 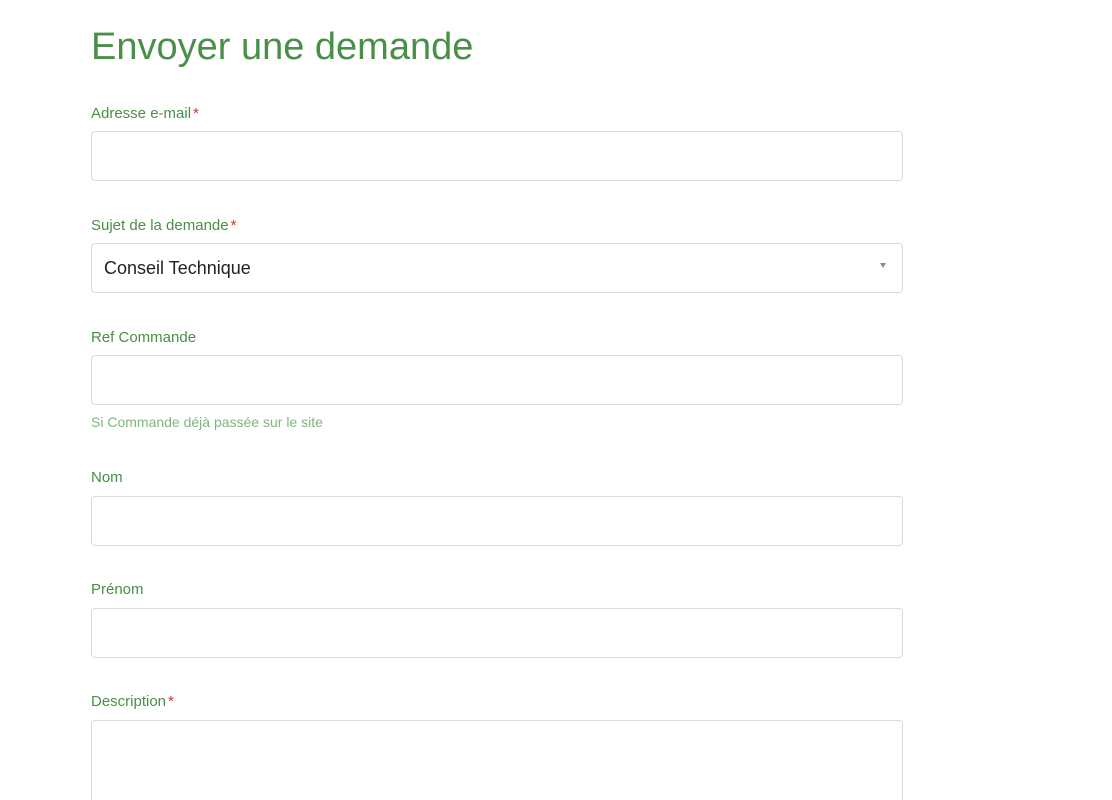 What do you see at coordinates (883, 265) in the screenshot?
I see `caret-down-icon` at bounding box center [883, 265].